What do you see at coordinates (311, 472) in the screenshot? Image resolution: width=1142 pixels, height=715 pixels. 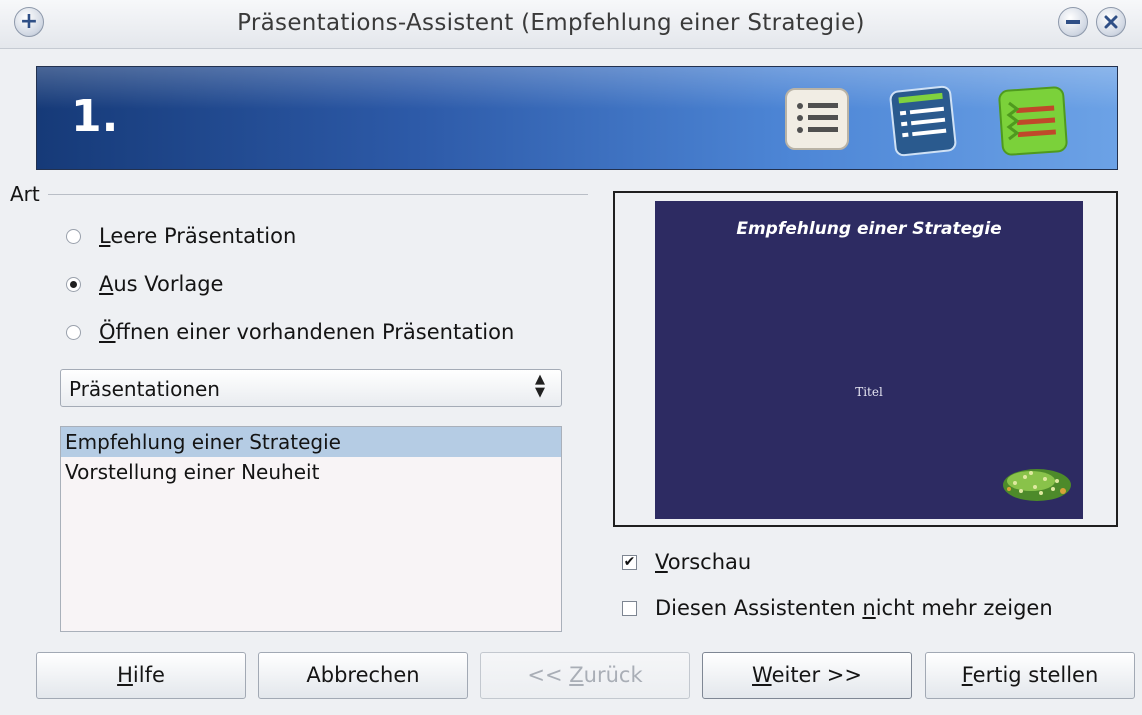 I see `list-item: Vorstellung einer Neuheit` at bounding box center [311, 472].